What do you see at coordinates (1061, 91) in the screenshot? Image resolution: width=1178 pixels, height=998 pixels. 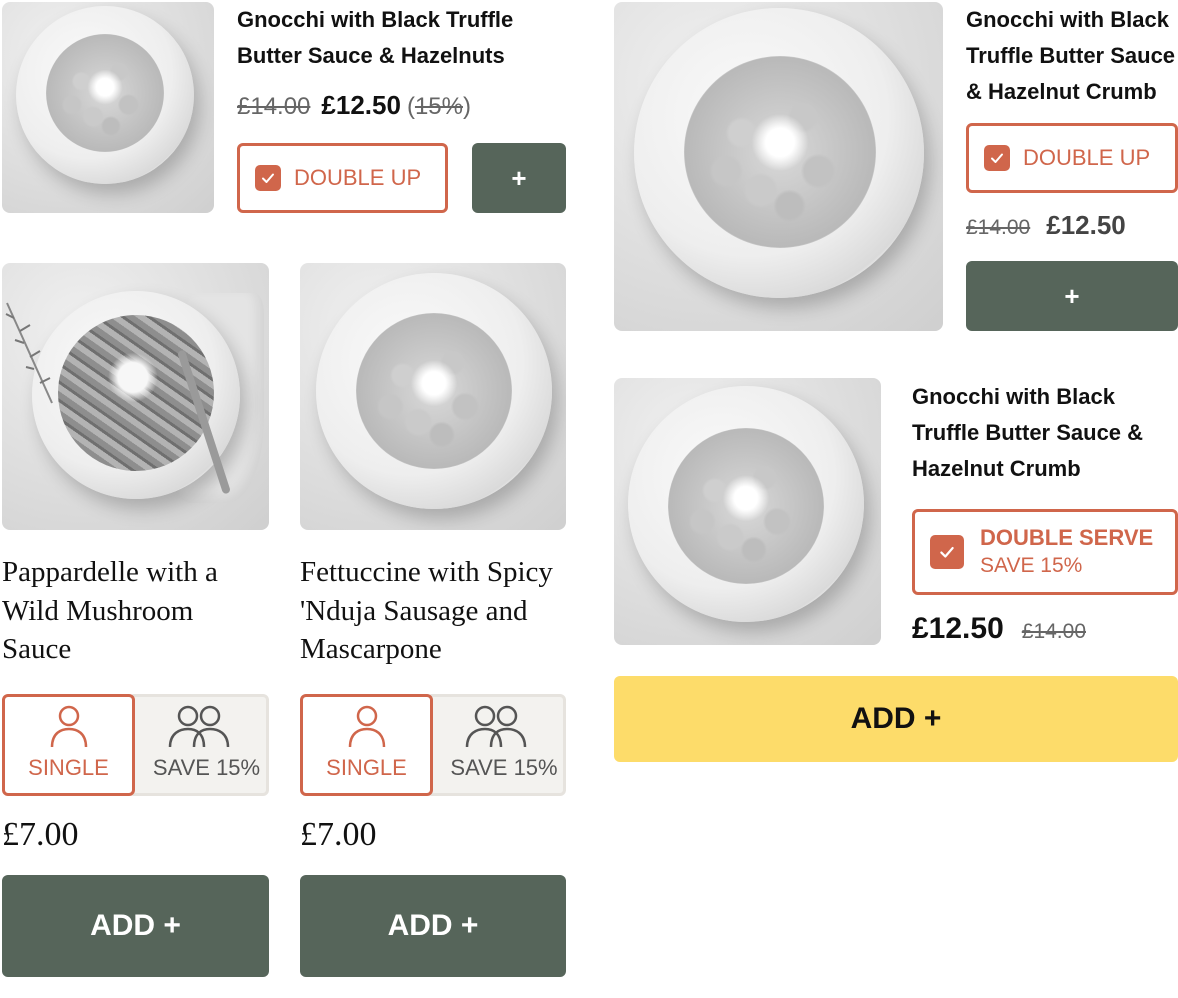 I see `product-title-line: & Hazelnut Crumb` at bounding box center [1061, 91].